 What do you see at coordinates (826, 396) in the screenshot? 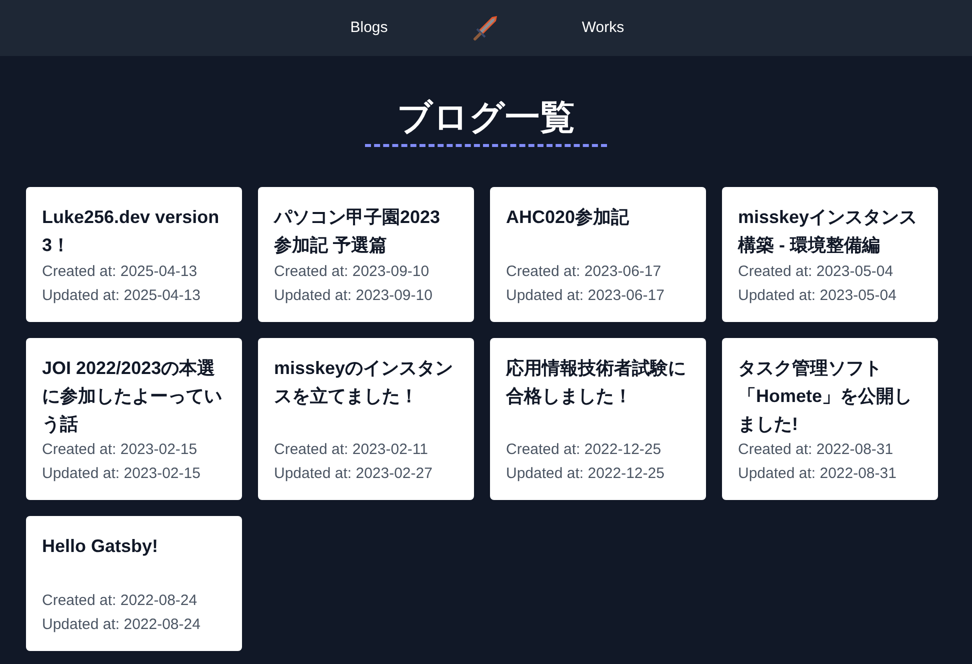
I see `post-title: タスク管理ソフト「Homete」を公開しました!` at bounding box center [826, 396].